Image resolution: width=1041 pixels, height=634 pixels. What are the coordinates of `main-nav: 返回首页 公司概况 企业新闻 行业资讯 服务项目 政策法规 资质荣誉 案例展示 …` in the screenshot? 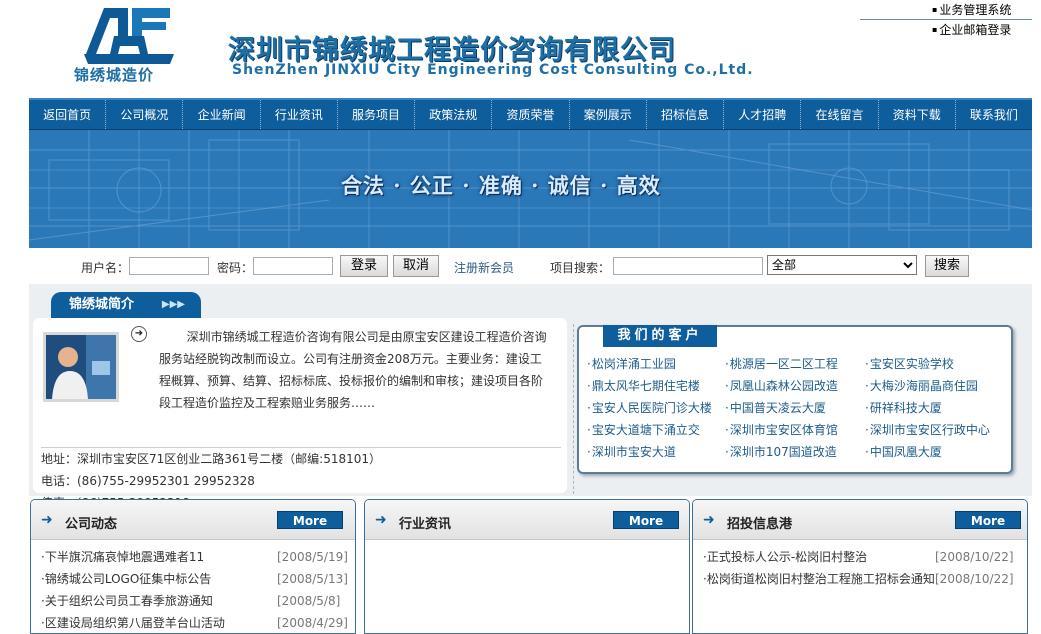 It's located at (530, 114).